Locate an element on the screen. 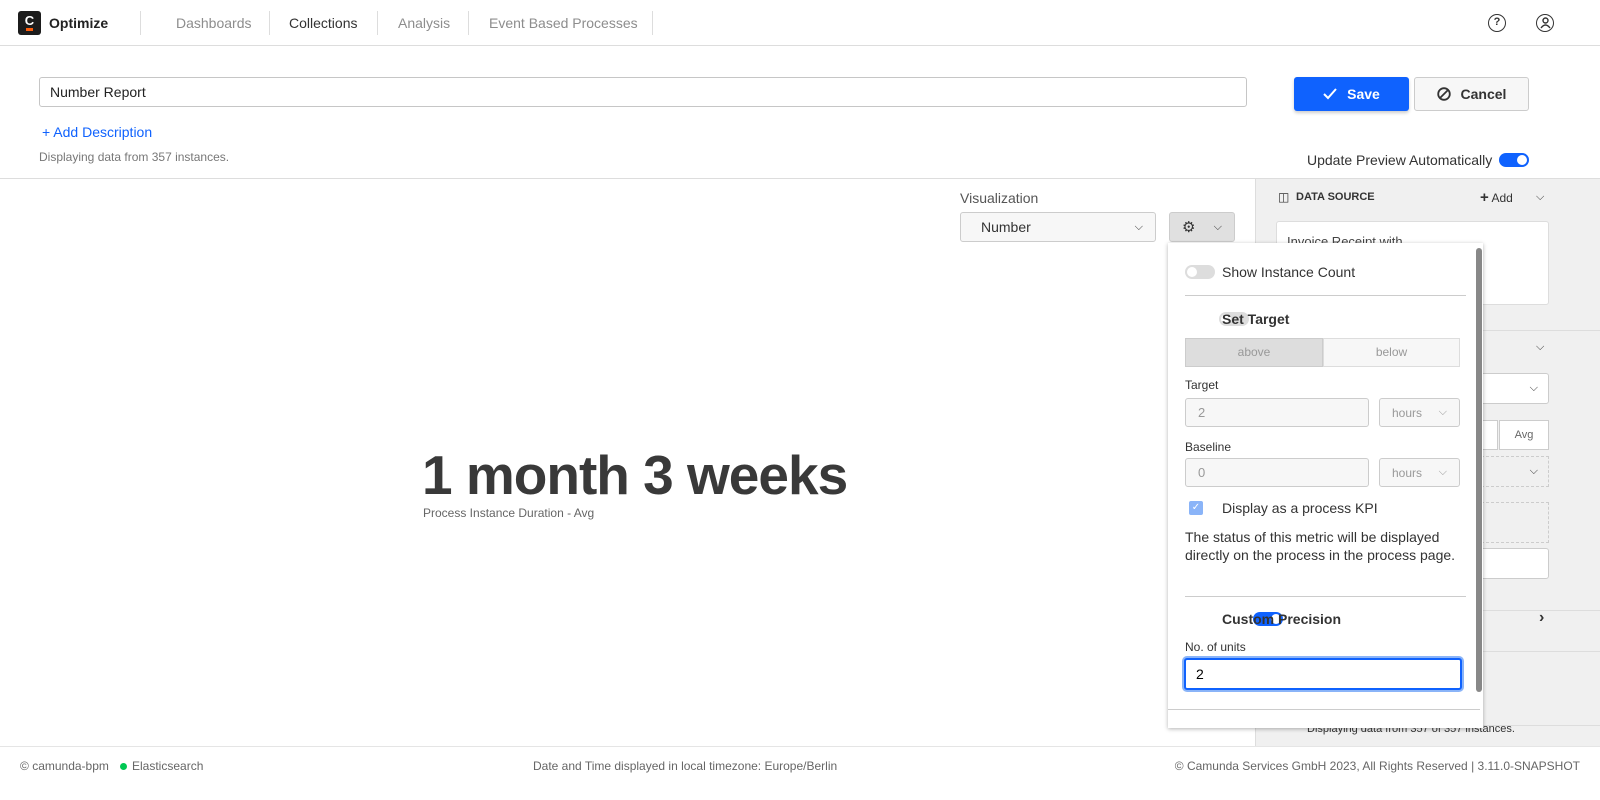 The height and width of the screenshot is (800, 1600). show-instance-count-label: Show Instance Count is located at coordinates (1289, 272).